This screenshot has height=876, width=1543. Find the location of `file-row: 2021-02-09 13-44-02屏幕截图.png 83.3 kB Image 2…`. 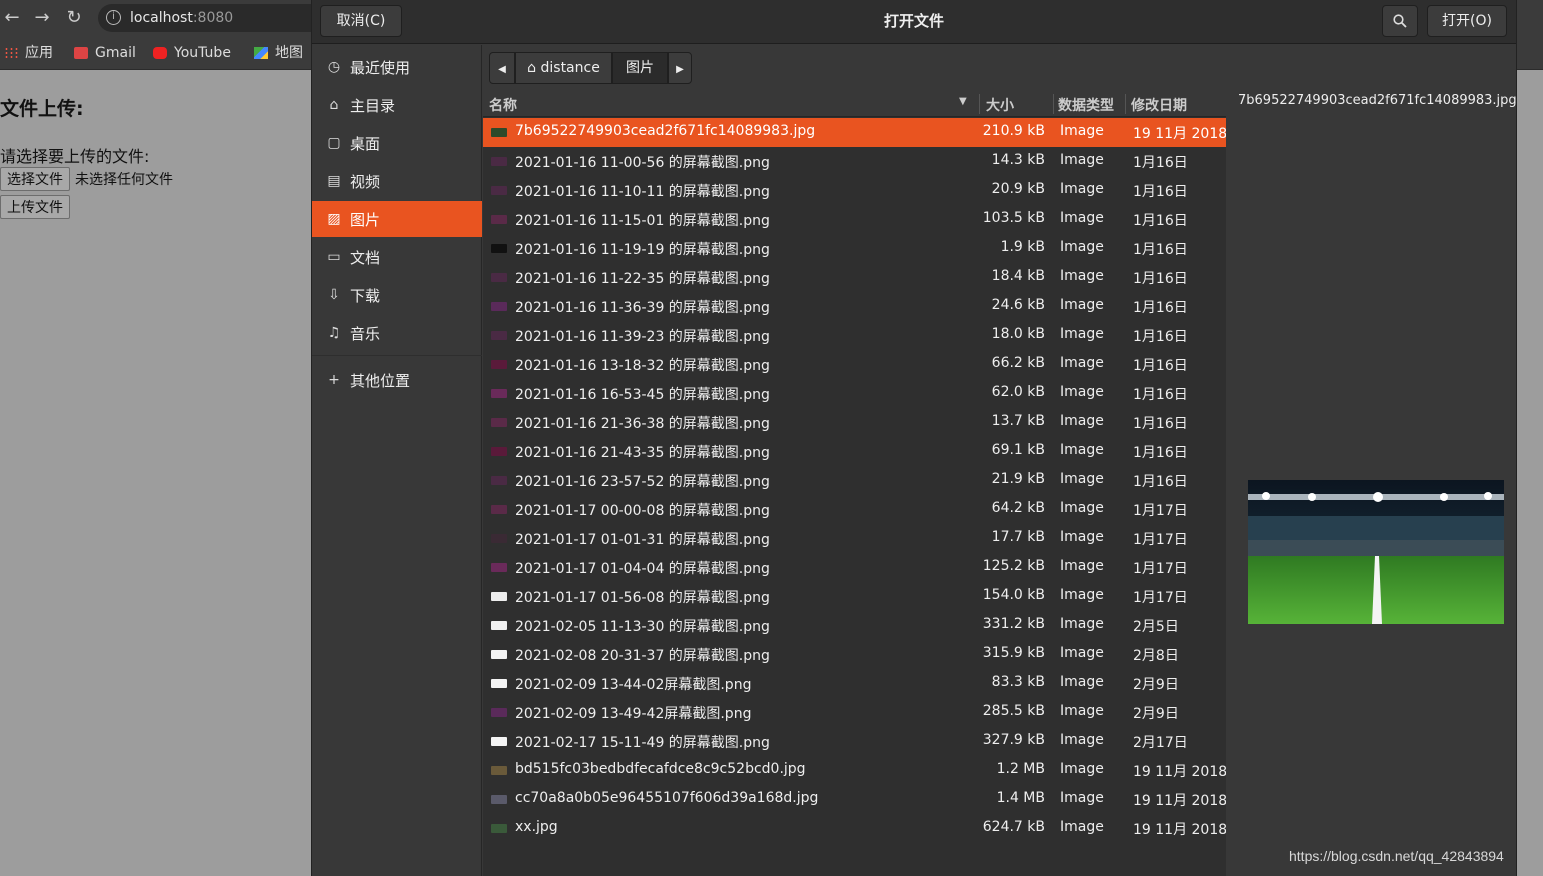

file-row: 2021-02-09 13-44-02屏幕截图.png 83.3 kB Image 2… is located at coordinates (854, 683).